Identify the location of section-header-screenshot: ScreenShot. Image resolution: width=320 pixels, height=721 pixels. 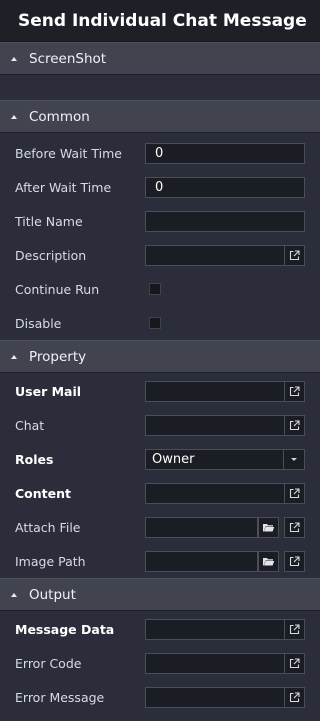
(160, 58).